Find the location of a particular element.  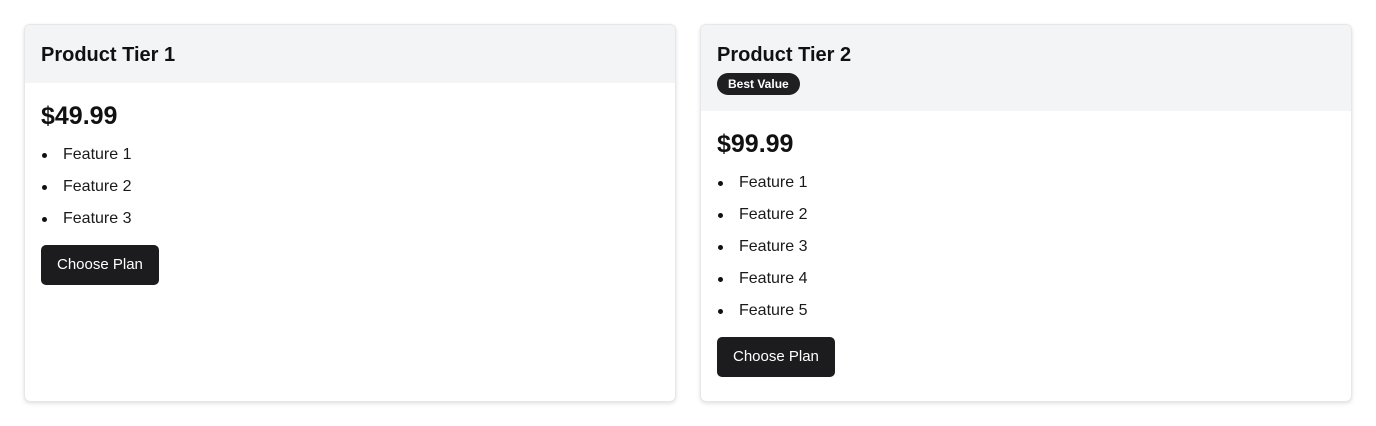

best-value-badge: Best Value is located at coordinates (758, 84).